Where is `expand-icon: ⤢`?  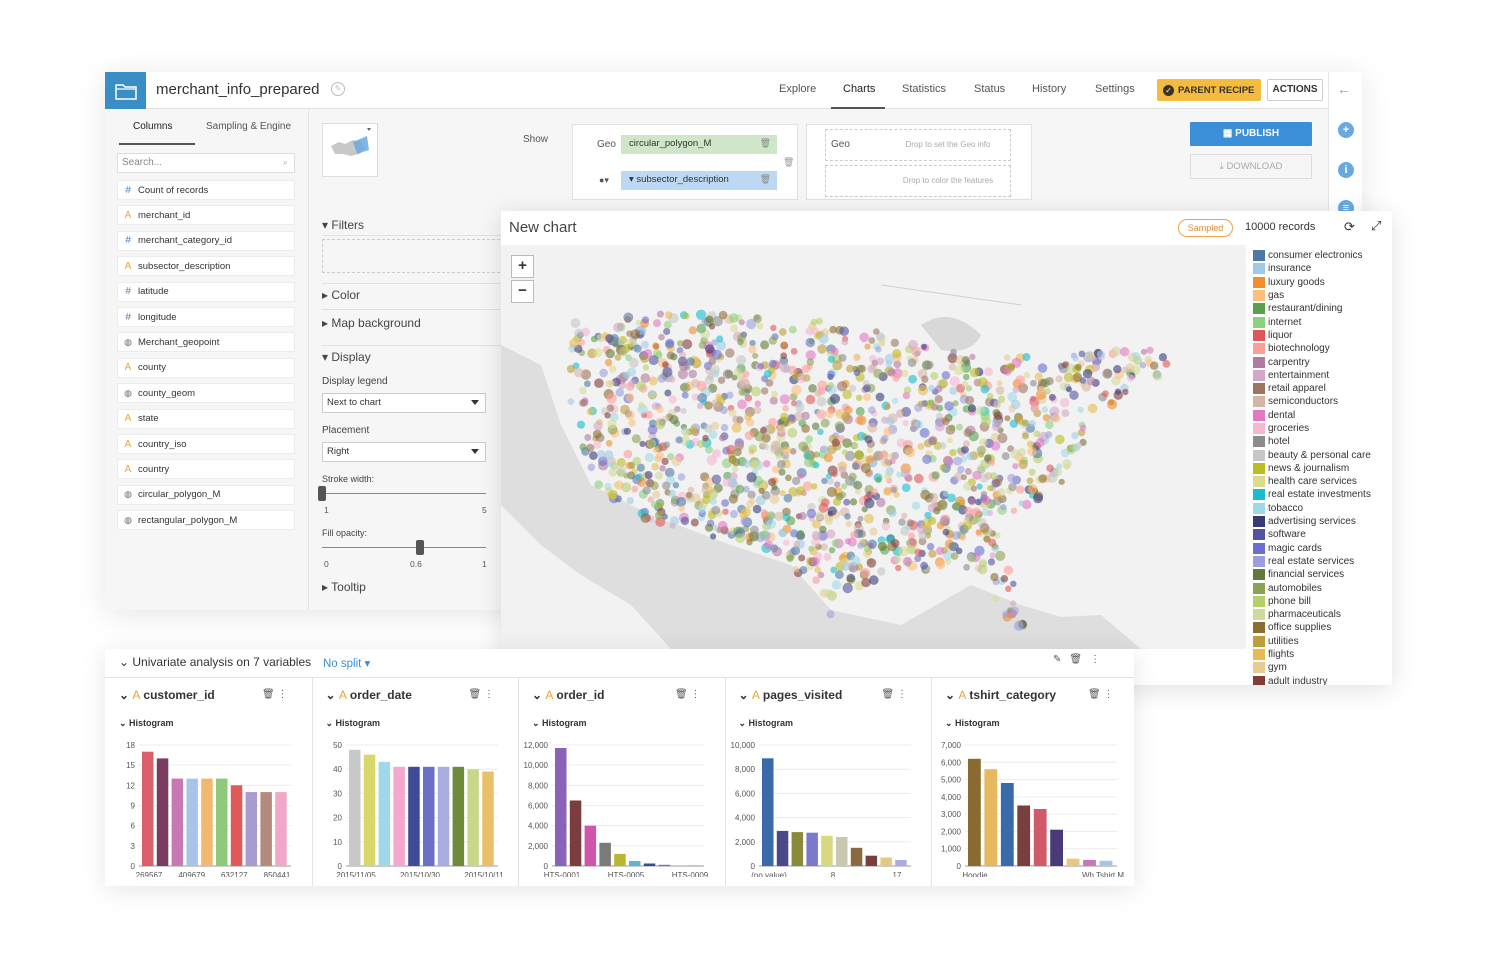
expand-icon: ⤢ is located at coordinates (1376, 226).